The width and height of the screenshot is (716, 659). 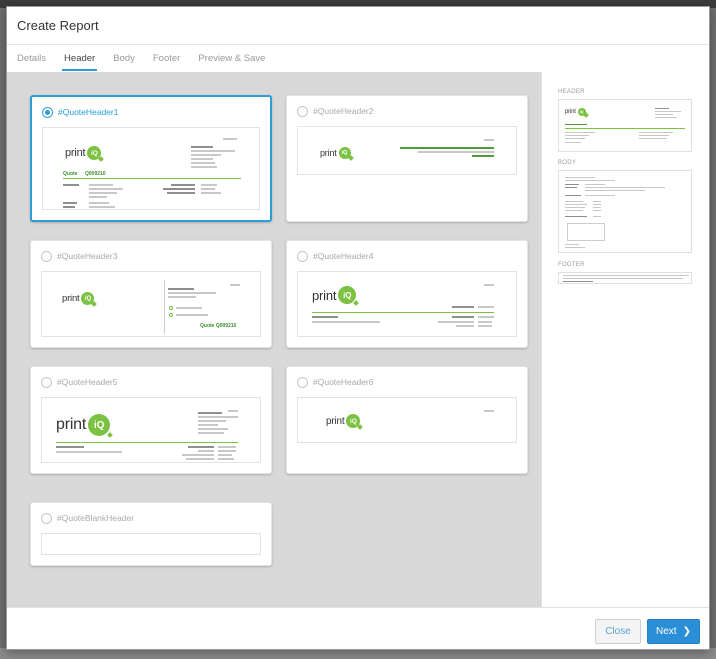 I want to click on title-divider, so click(x=358, y=44).